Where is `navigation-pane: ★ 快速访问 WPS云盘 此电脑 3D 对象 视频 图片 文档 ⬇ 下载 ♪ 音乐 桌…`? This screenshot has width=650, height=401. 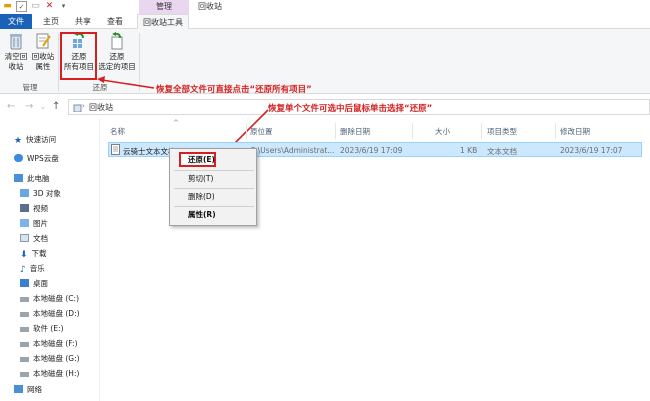
navigation-pane: ★ 快速访问 WPS云盘 此电脑 3D 对象 视频 图片 文档 ⬇ 下载 ♪ 音乐 桌… is located at coordinates (50, 260).